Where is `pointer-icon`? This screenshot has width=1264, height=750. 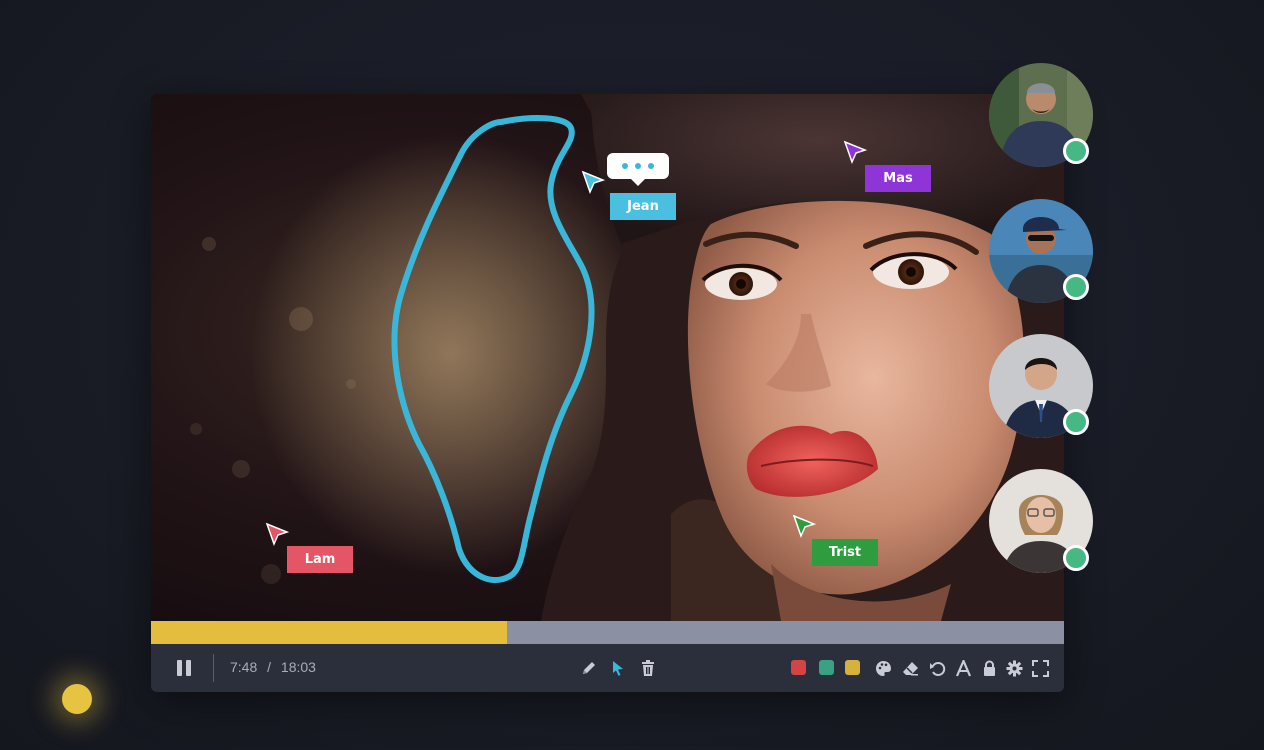
pointer-icon is located at coordinates (618, 668).